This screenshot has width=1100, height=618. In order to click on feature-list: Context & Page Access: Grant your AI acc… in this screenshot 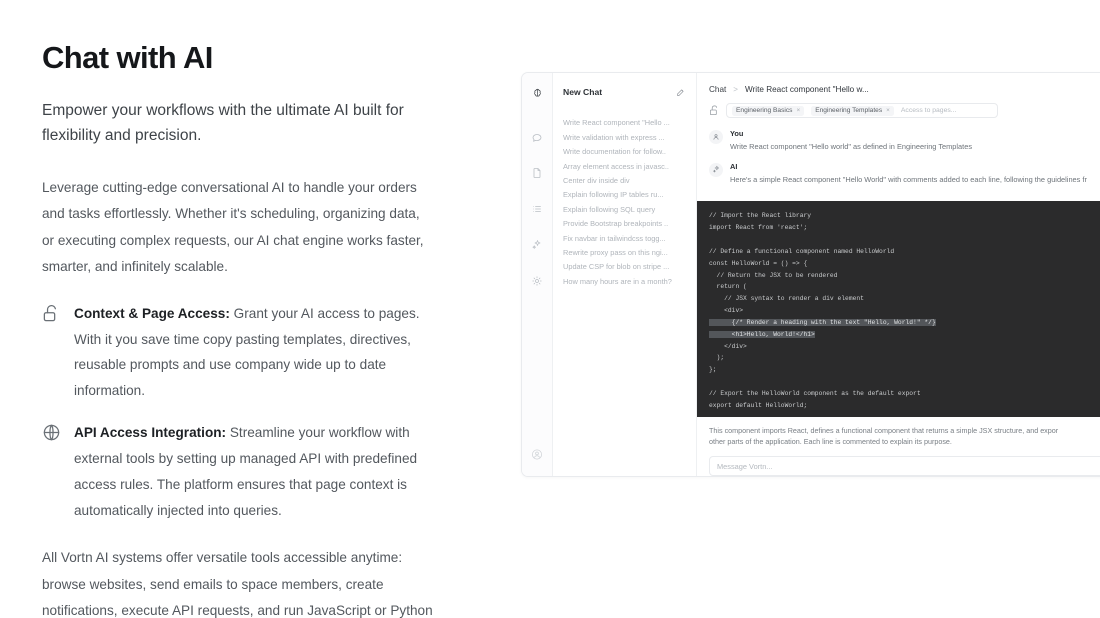, I will do `click(242, 412)`.